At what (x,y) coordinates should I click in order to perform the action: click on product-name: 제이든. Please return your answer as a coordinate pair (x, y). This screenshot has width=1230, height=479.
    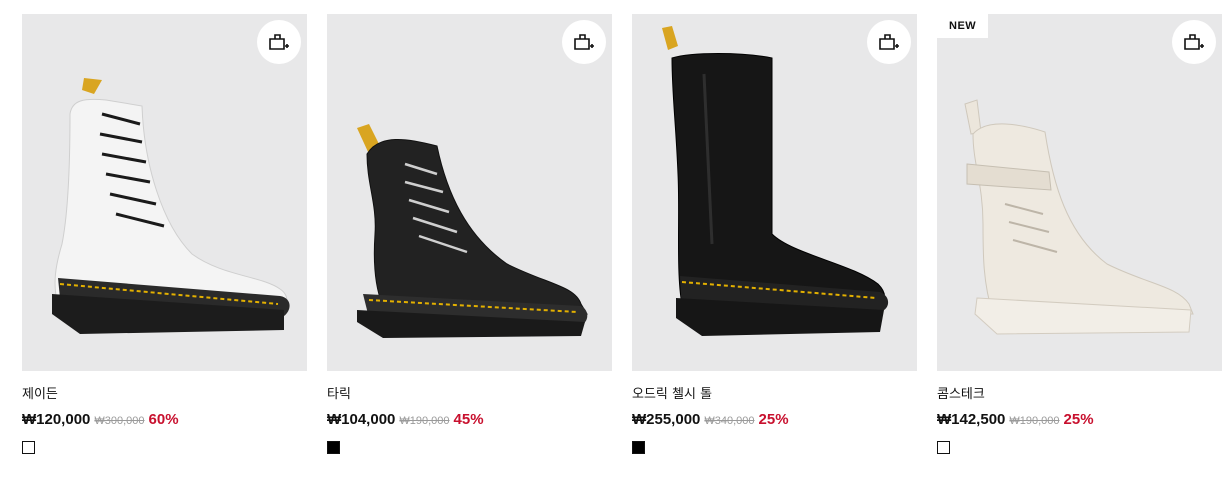
    Looking at the image, I should click on (164, 395).